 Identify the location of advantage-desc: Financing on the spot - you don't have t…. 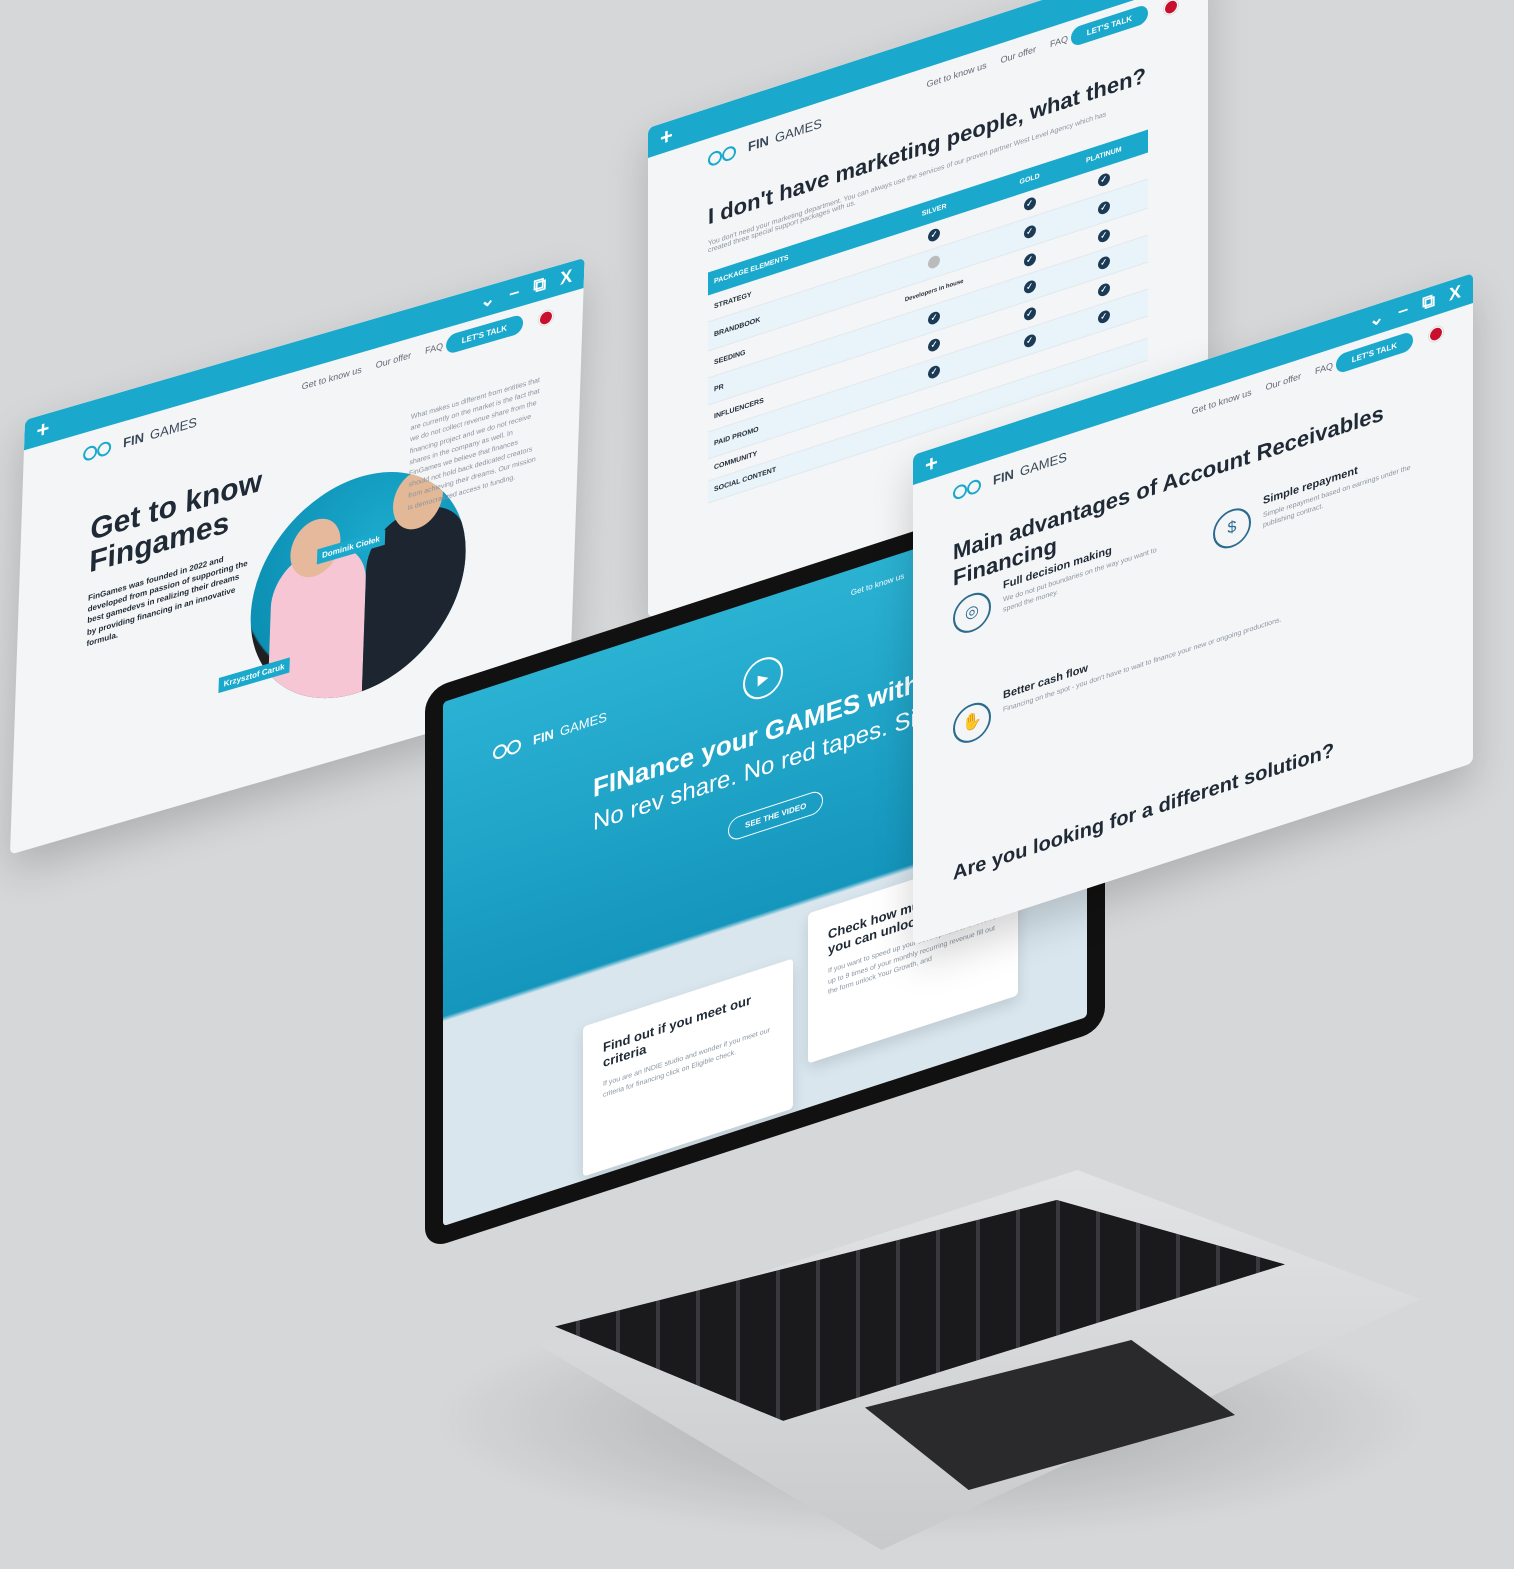
(1142, 665).